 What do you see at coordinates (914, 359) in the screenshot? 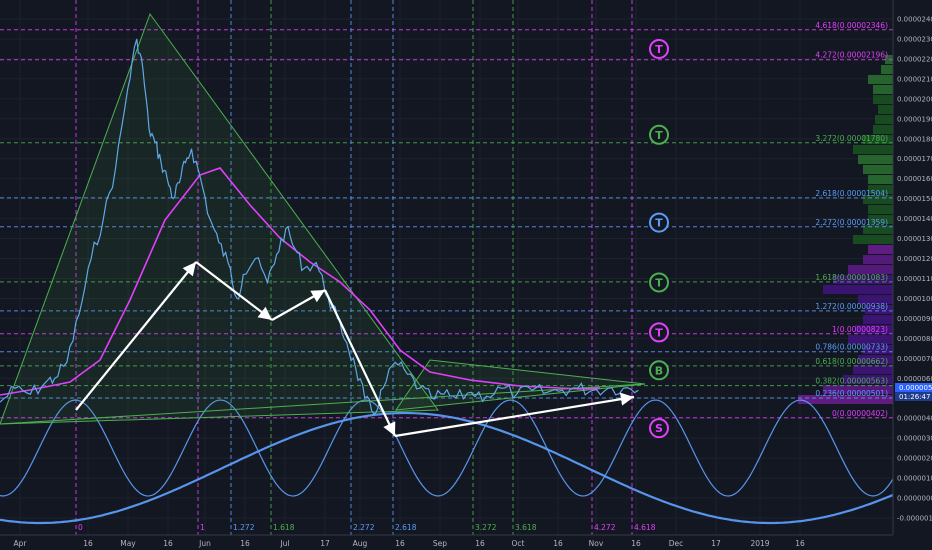
I see `y-tick-label: 0.00000700` at bounding box center [914, 359].